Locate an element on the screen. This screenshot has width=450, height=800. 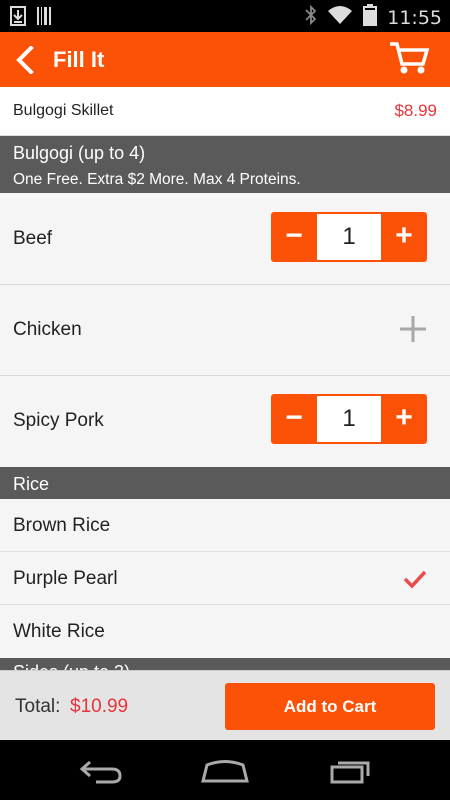
order-footer: Total: $10.99 Add to Cart is located at coordinates (225, 705).